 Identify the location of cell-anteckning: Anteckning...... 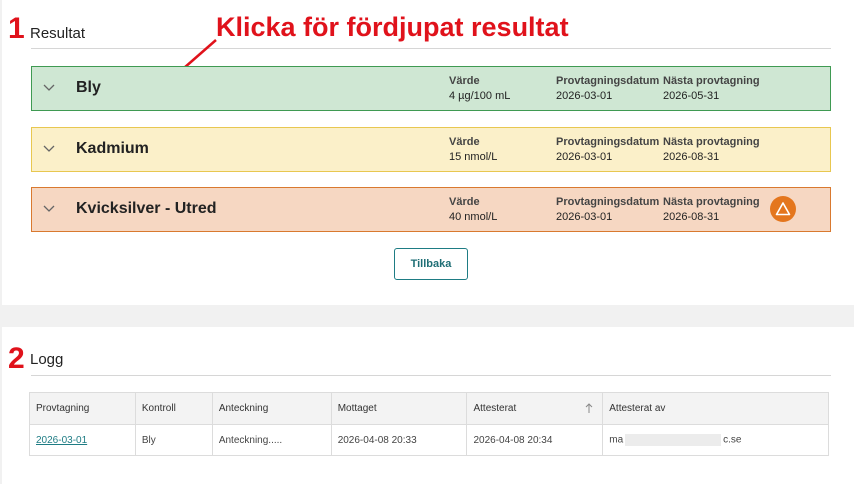
(271, 440).